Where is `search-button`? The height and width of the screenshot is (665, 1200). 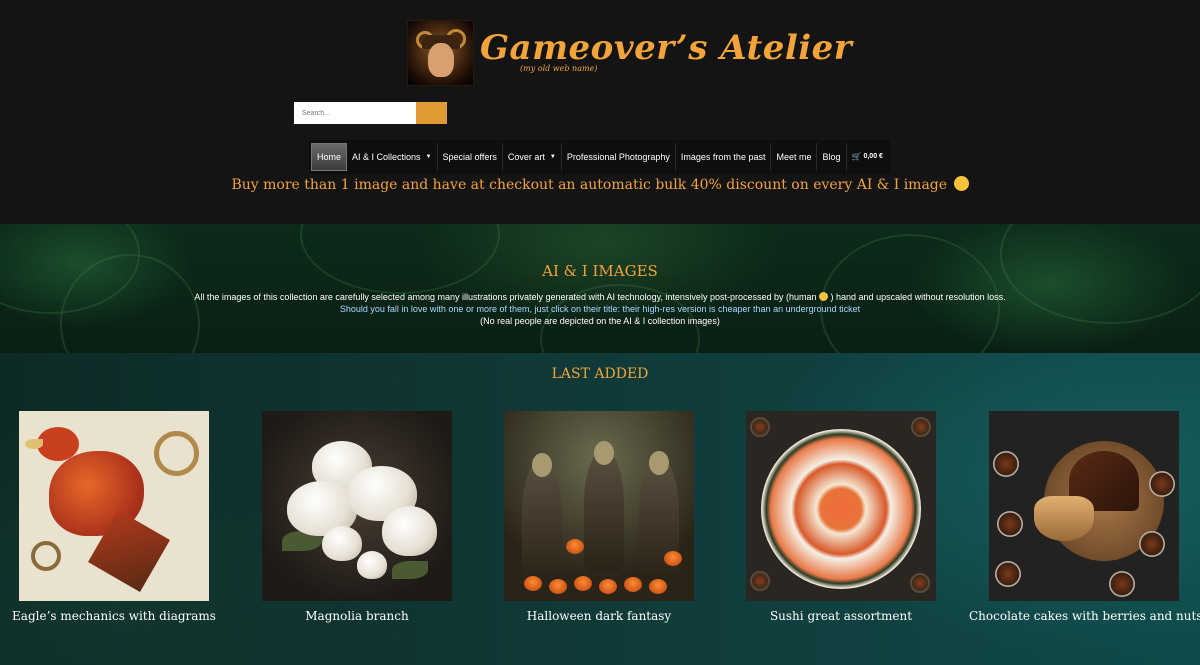
search-button is located at coordinates (431, 113).